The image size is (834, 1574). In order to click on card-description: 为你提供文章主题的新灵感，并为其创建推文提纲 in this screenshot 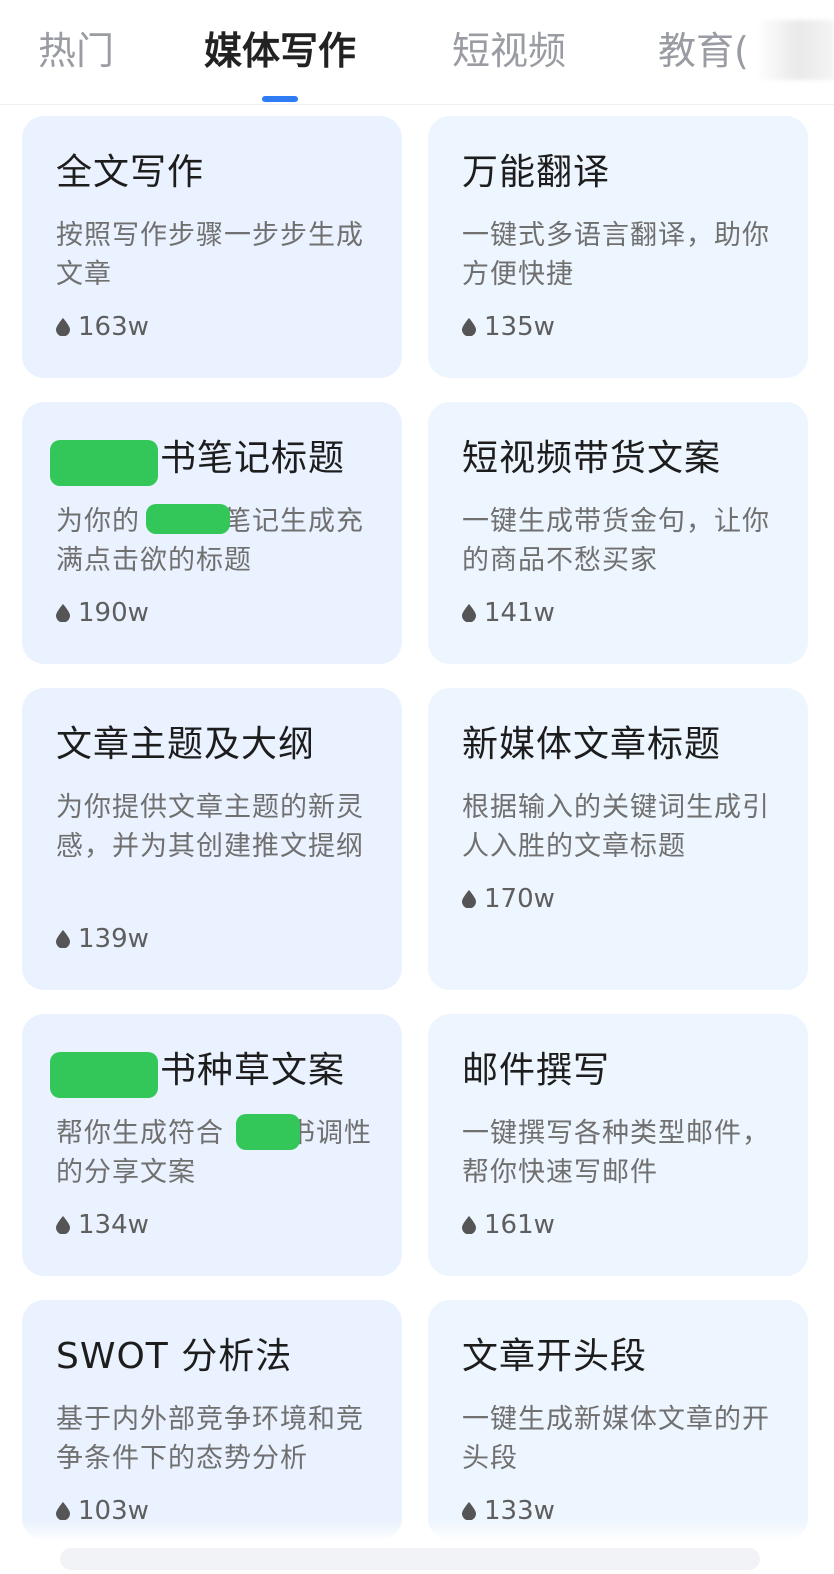, I will do `click(210, 827)`.